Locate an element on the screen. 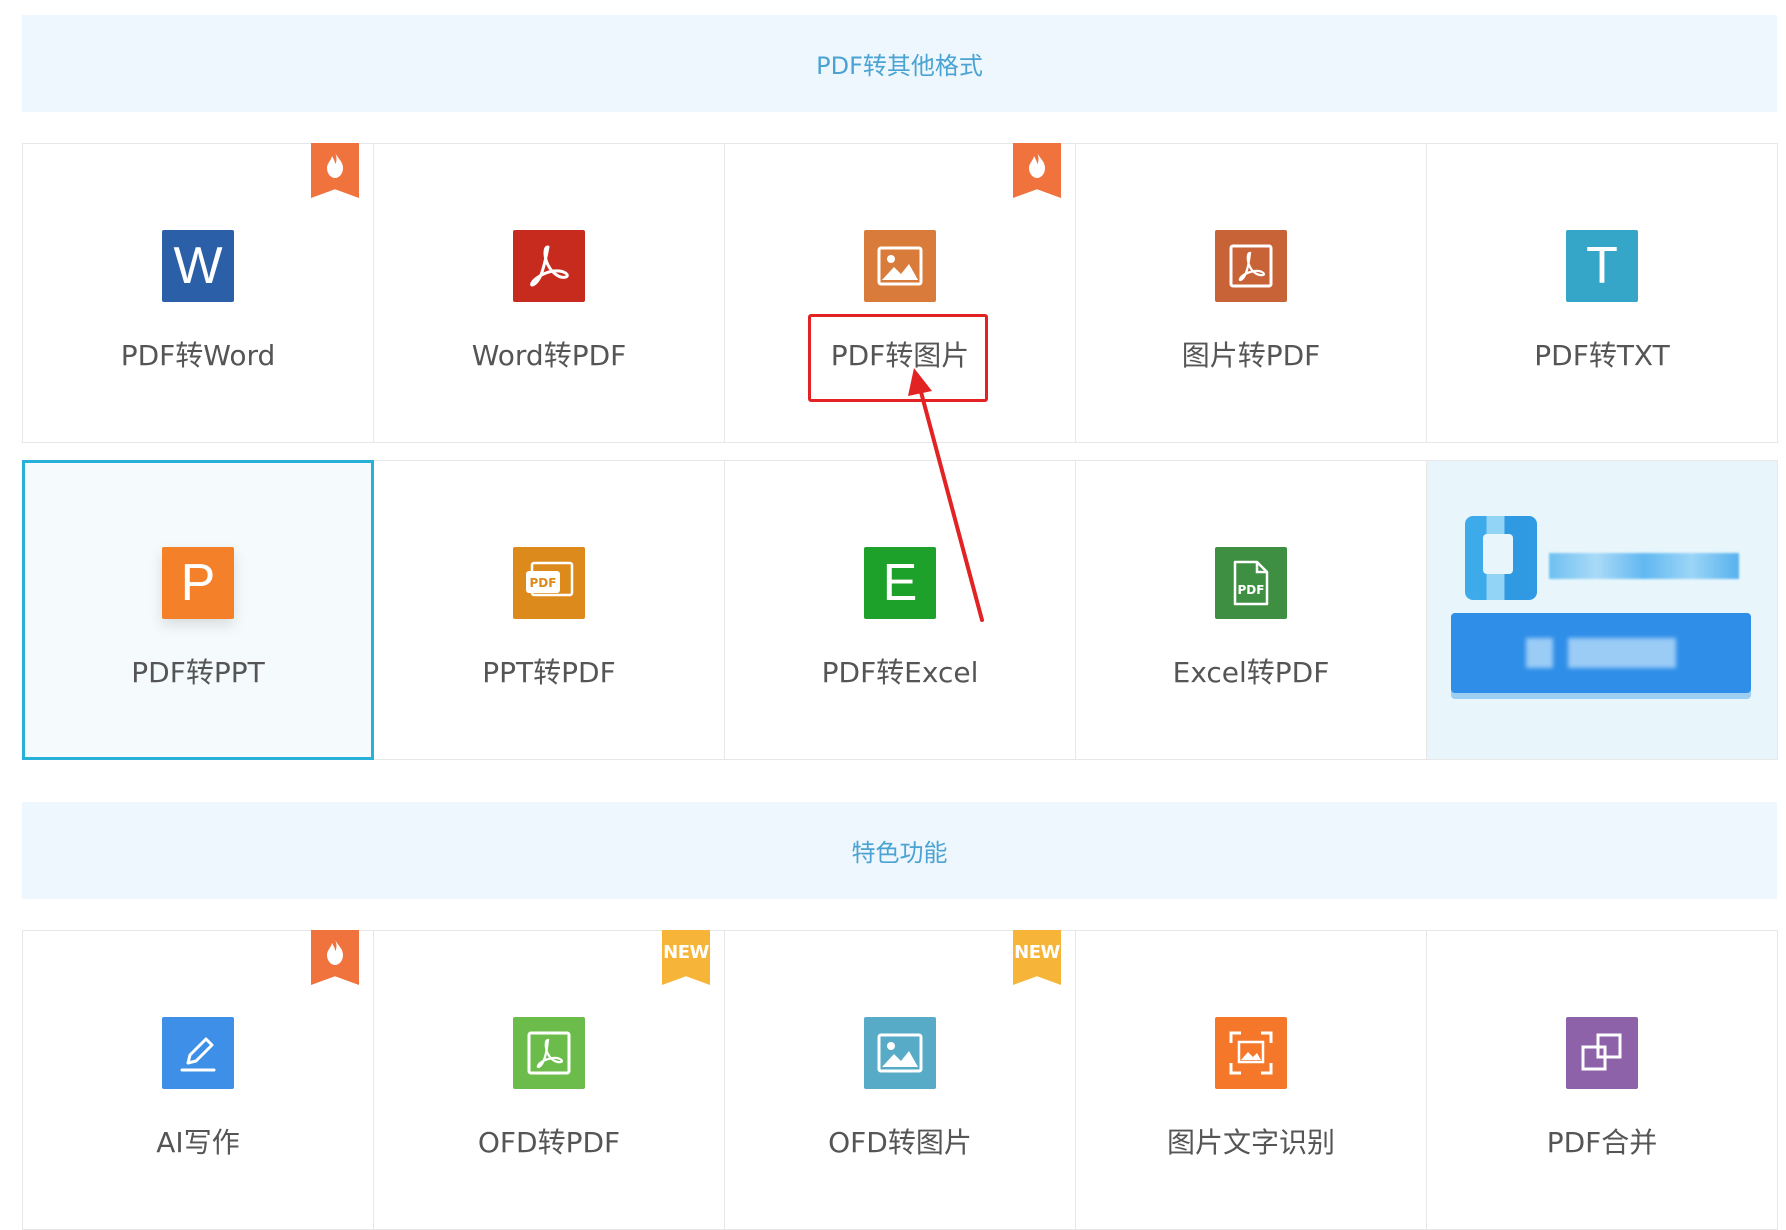 This screenshot has height=1230, width=1786. section-header-pdf-convert: PDF转其他格式 is located at coordinates (899, 63).